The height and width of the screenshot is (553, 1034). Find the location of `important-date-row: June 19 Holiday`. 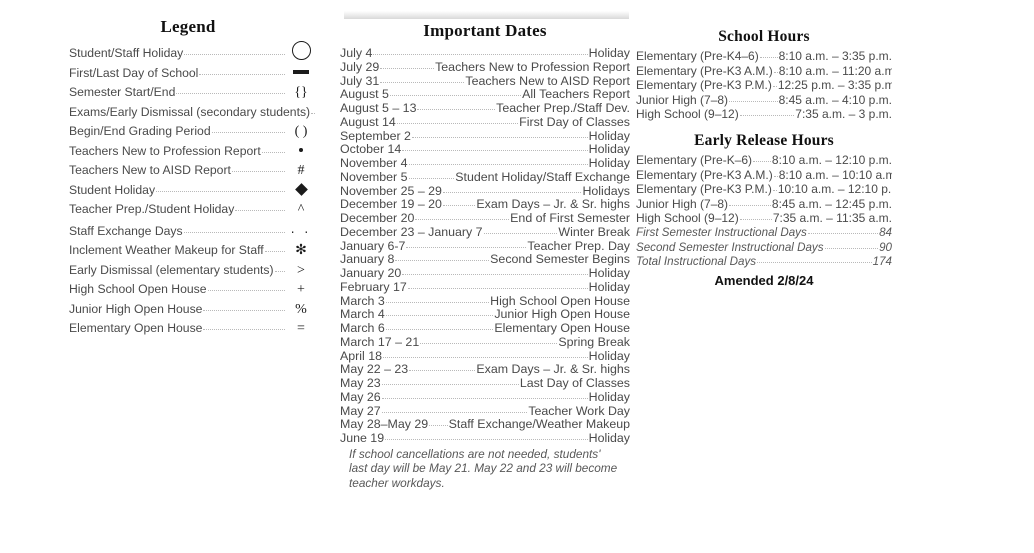

important-date-row: June 19 Holiday is located at coordinates (485, 439).